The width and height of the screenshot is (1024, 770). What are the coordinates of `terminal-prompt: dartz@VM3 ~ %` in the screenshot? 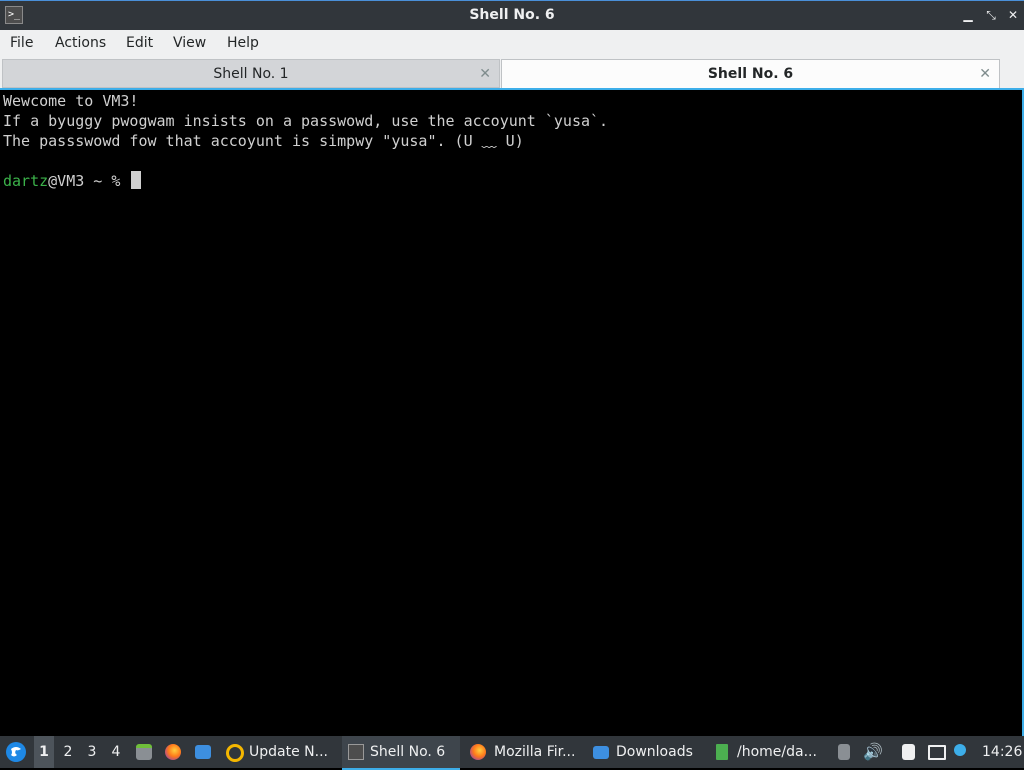 It's located at (72, 181).